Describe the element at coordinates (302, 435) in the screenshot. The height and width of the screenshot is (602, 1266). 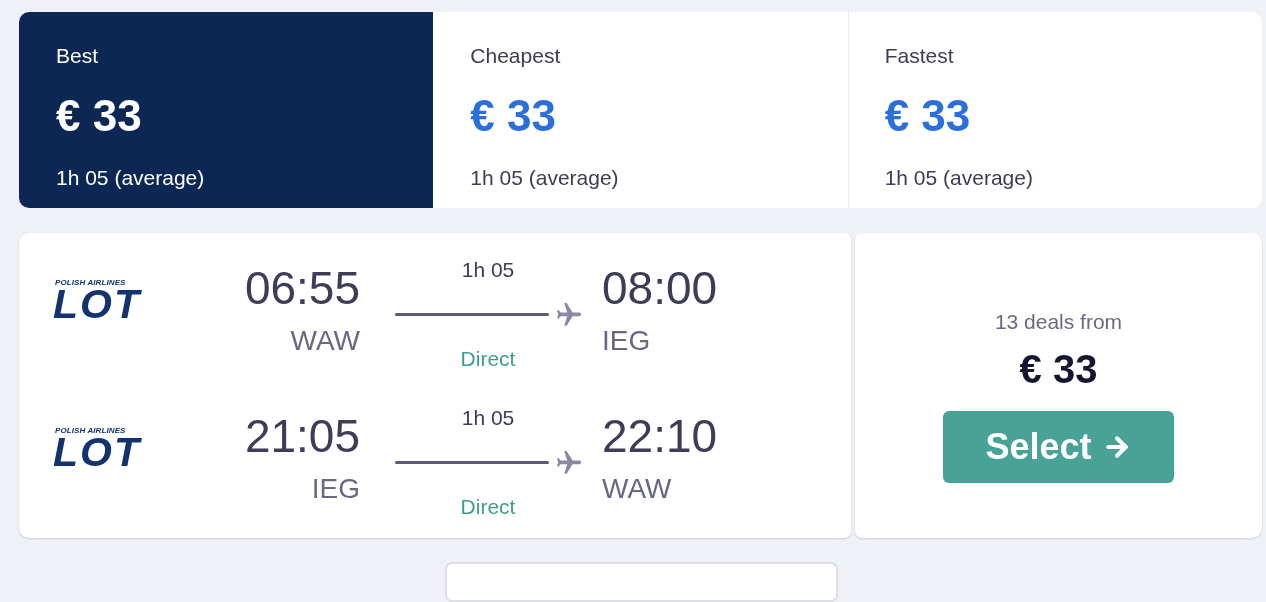
I see `departure-time: 21:05` at that location.